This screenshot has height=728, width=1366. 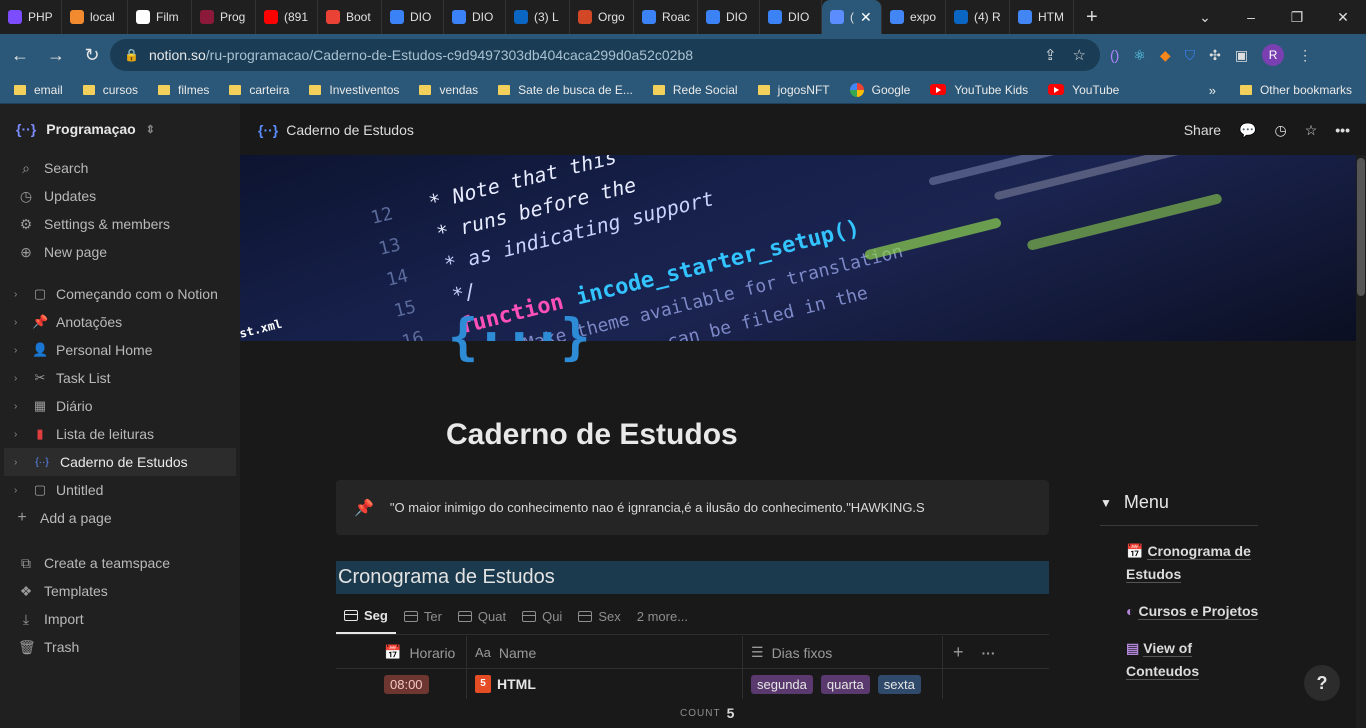 What do you see at coordinates (852, 17) in the screenshot?
I see `browser-tab: (✕` at bounding box center [852, 17].